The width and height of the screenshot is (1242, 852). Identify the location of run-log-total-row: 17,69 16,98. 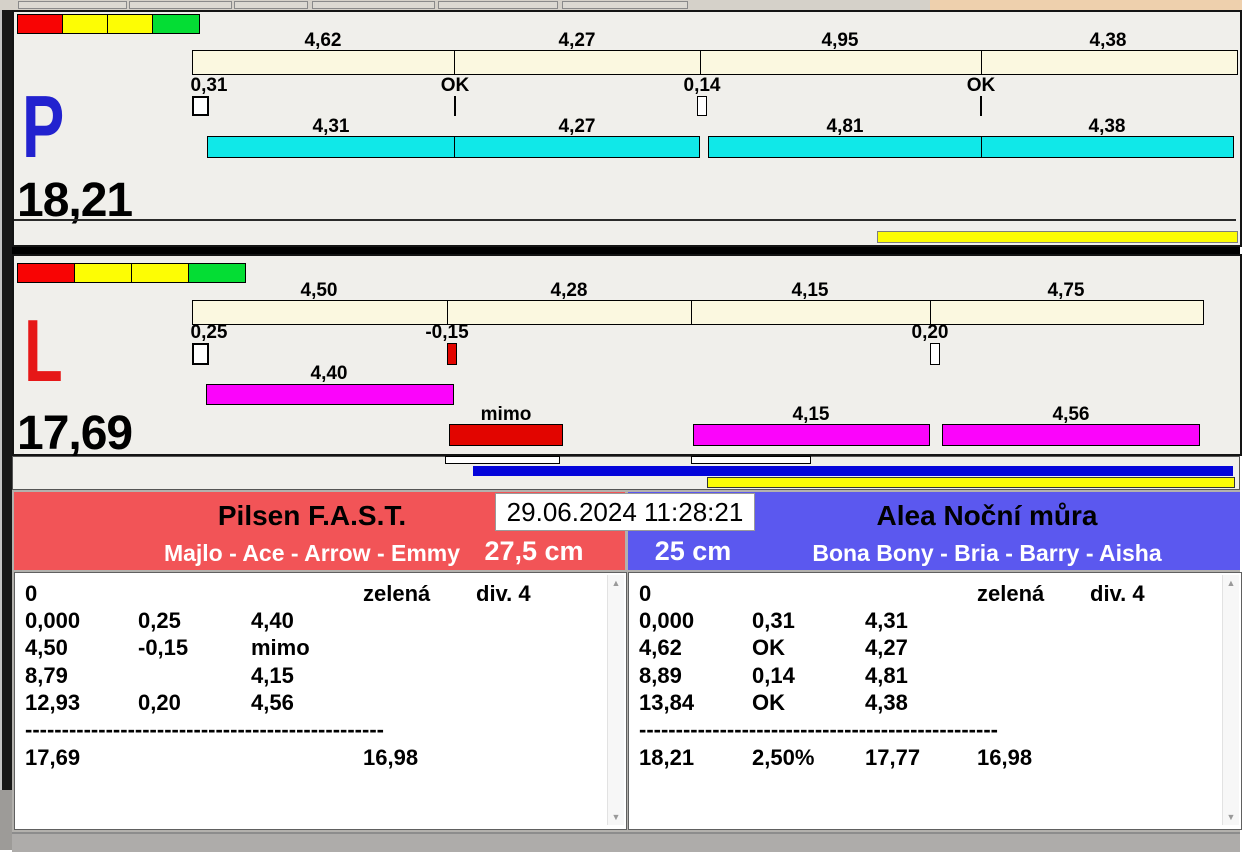
(320, 758).